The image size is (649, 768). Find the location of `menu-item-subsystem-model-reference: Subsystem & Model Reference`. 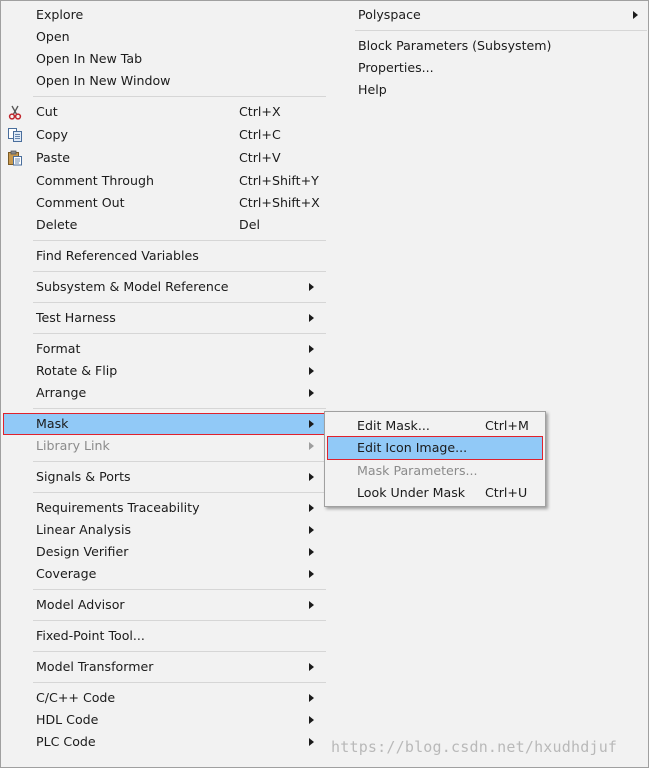

menu-item-subsystem-model-reference: Subsystem & Model Reference is located at coordinates (163, 287).